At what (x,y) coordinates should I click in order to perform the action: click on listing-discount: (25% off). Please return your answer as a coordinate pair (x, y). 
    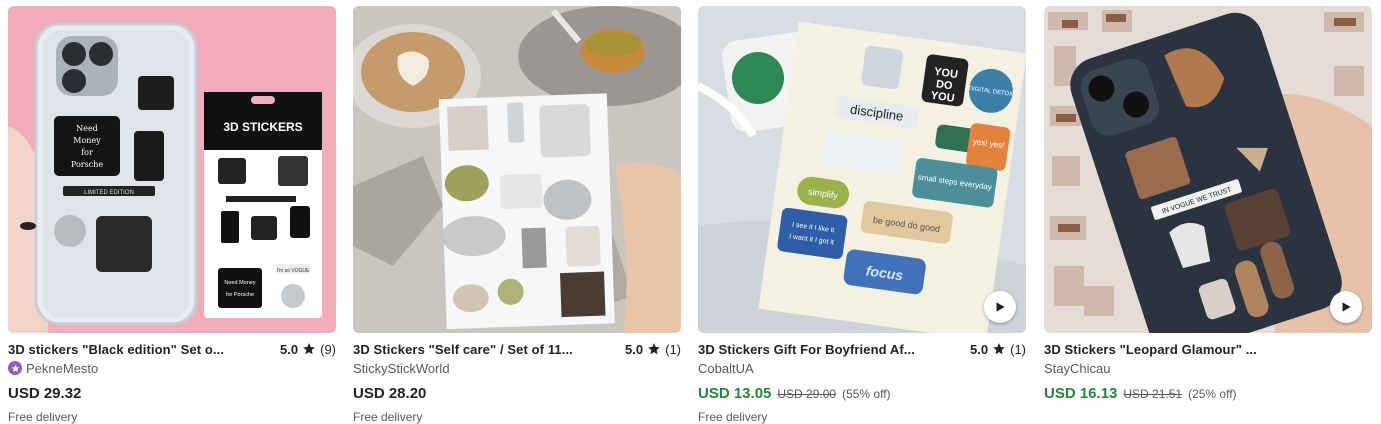
    Looking at the image, I should click on (1212, 394).